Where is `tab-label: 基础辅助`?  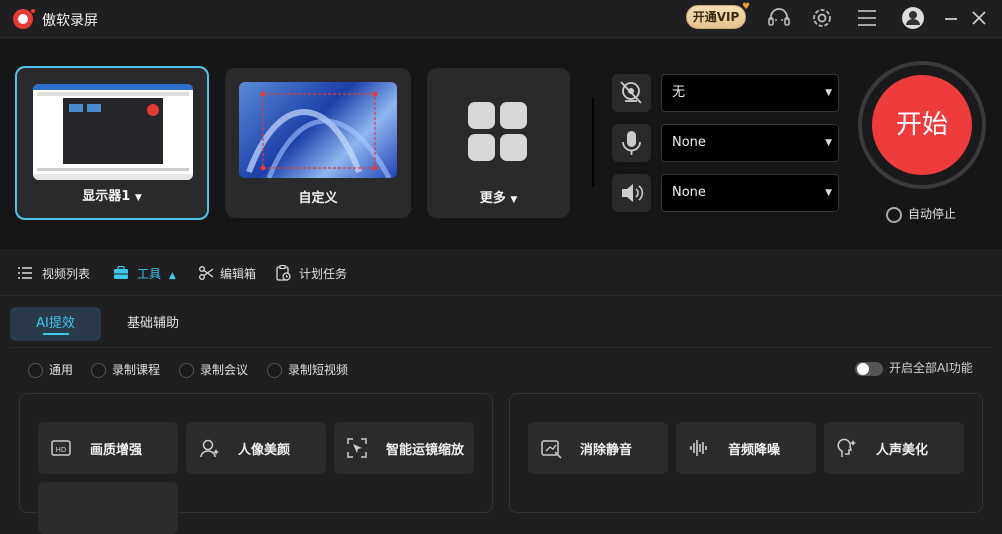 tab-label: 基础辅助 is located at coordinates (152, 323).